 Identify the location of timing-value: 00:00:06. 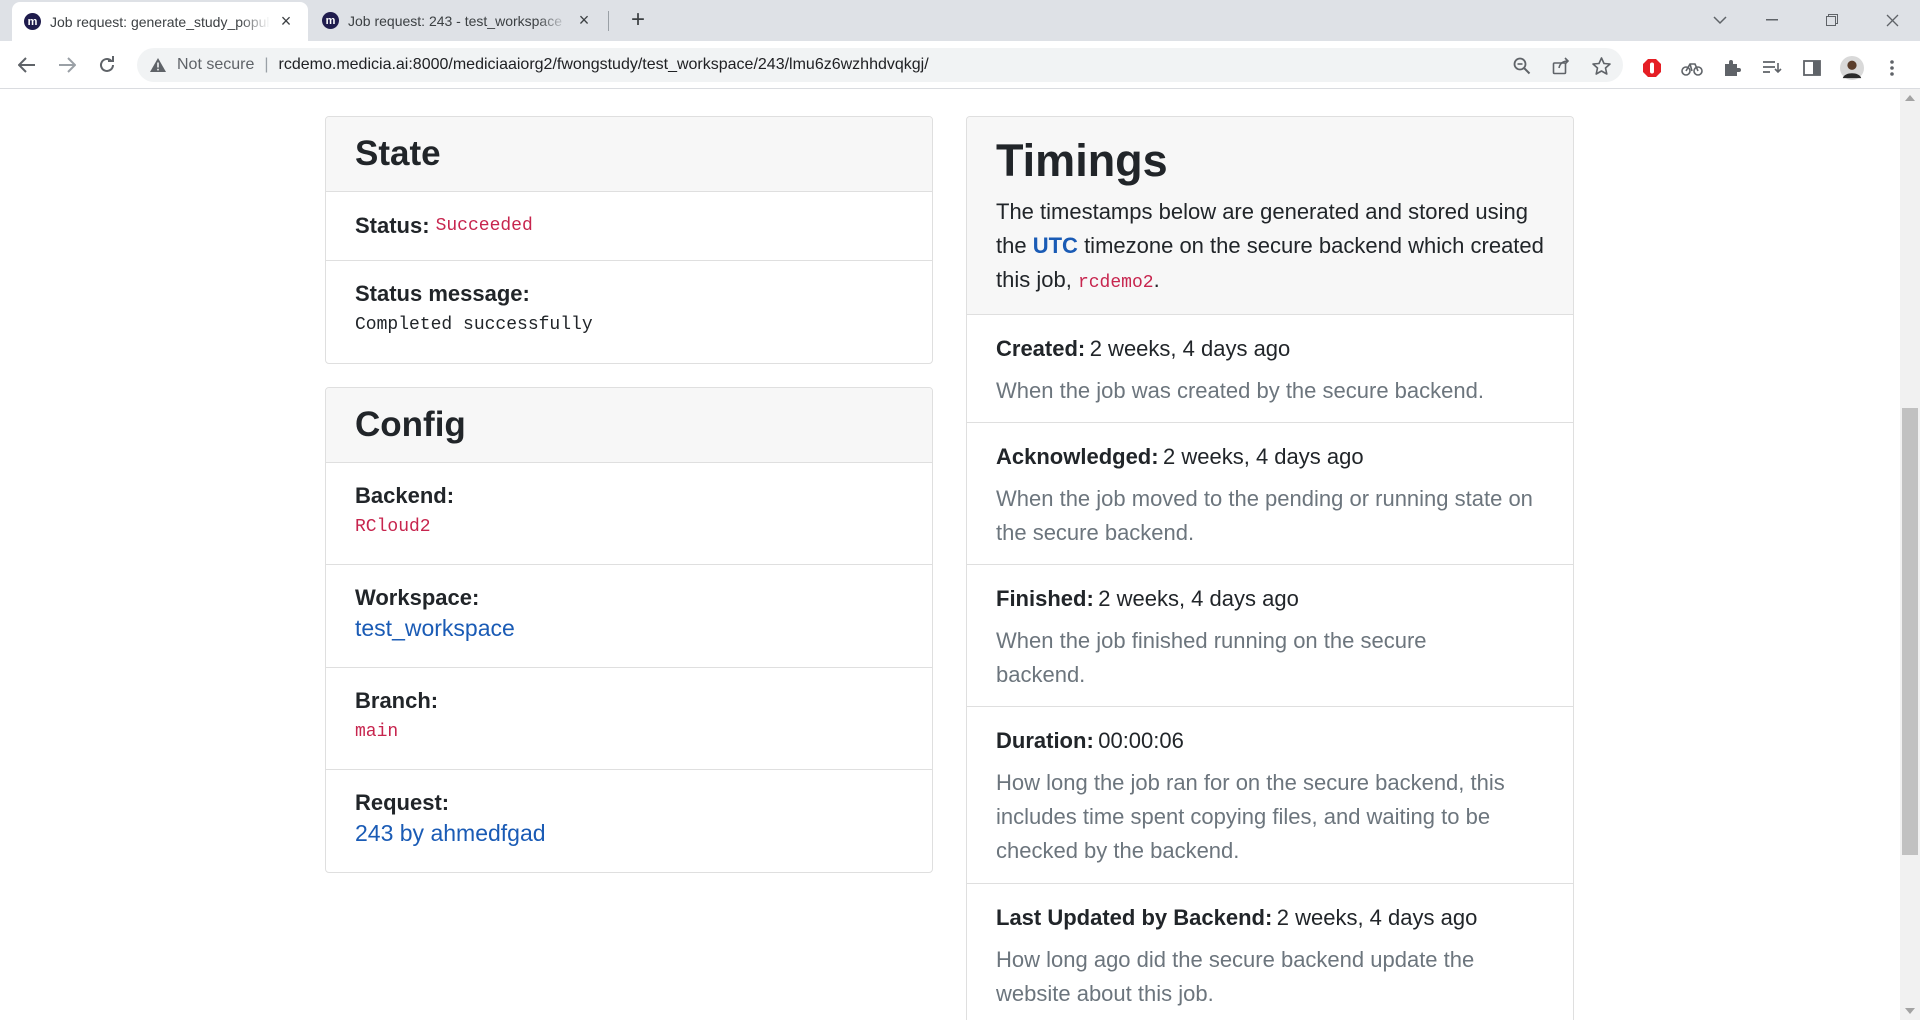
(1141, 740).